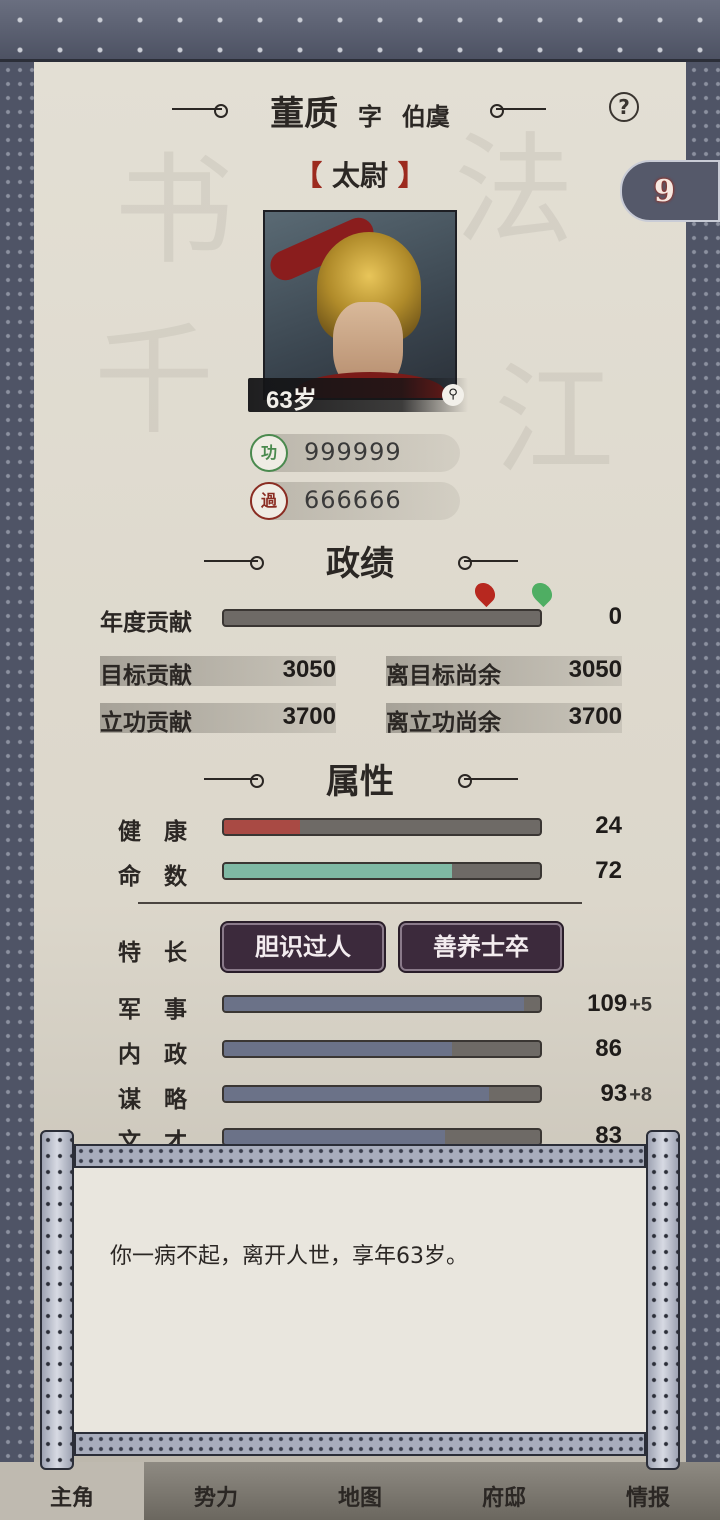  What do you see at coordinates (57, 1300) in the screenshot?
I see `scroll-rod-left` at bounding box center [57, 1300].